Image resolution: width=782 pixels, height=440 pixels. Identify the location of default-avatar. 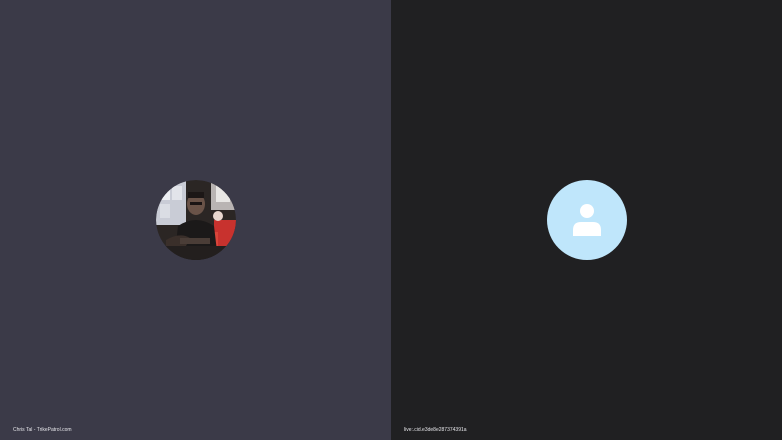
(586, 220).